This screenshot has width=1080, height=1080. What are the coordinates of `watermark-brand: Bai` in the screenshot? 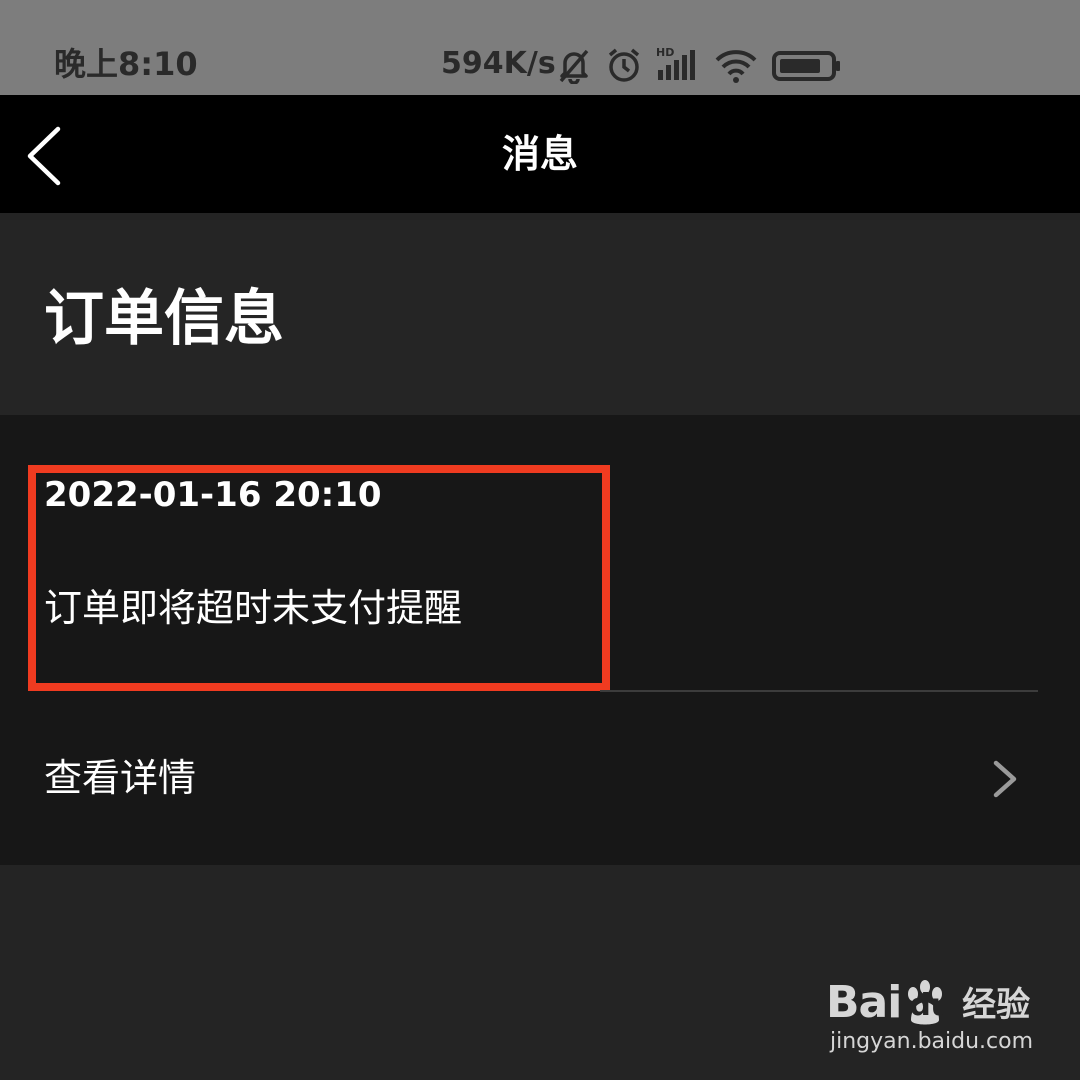 It's located at (864, 1002).